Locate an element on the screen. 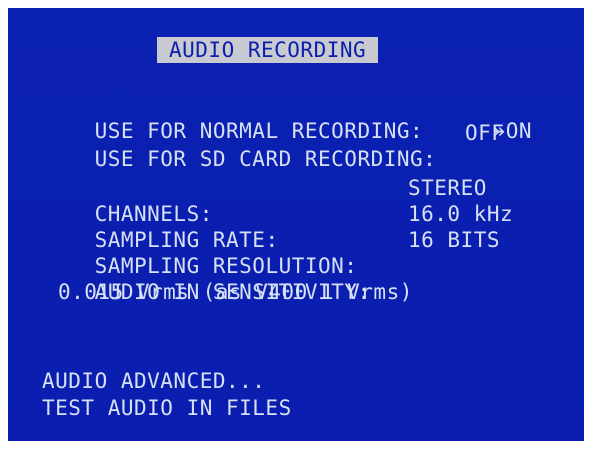 The width and height of the screenshot is (592, 449). sampling-rate-value: 16.0 kHz is located at coordinates (460, 214).